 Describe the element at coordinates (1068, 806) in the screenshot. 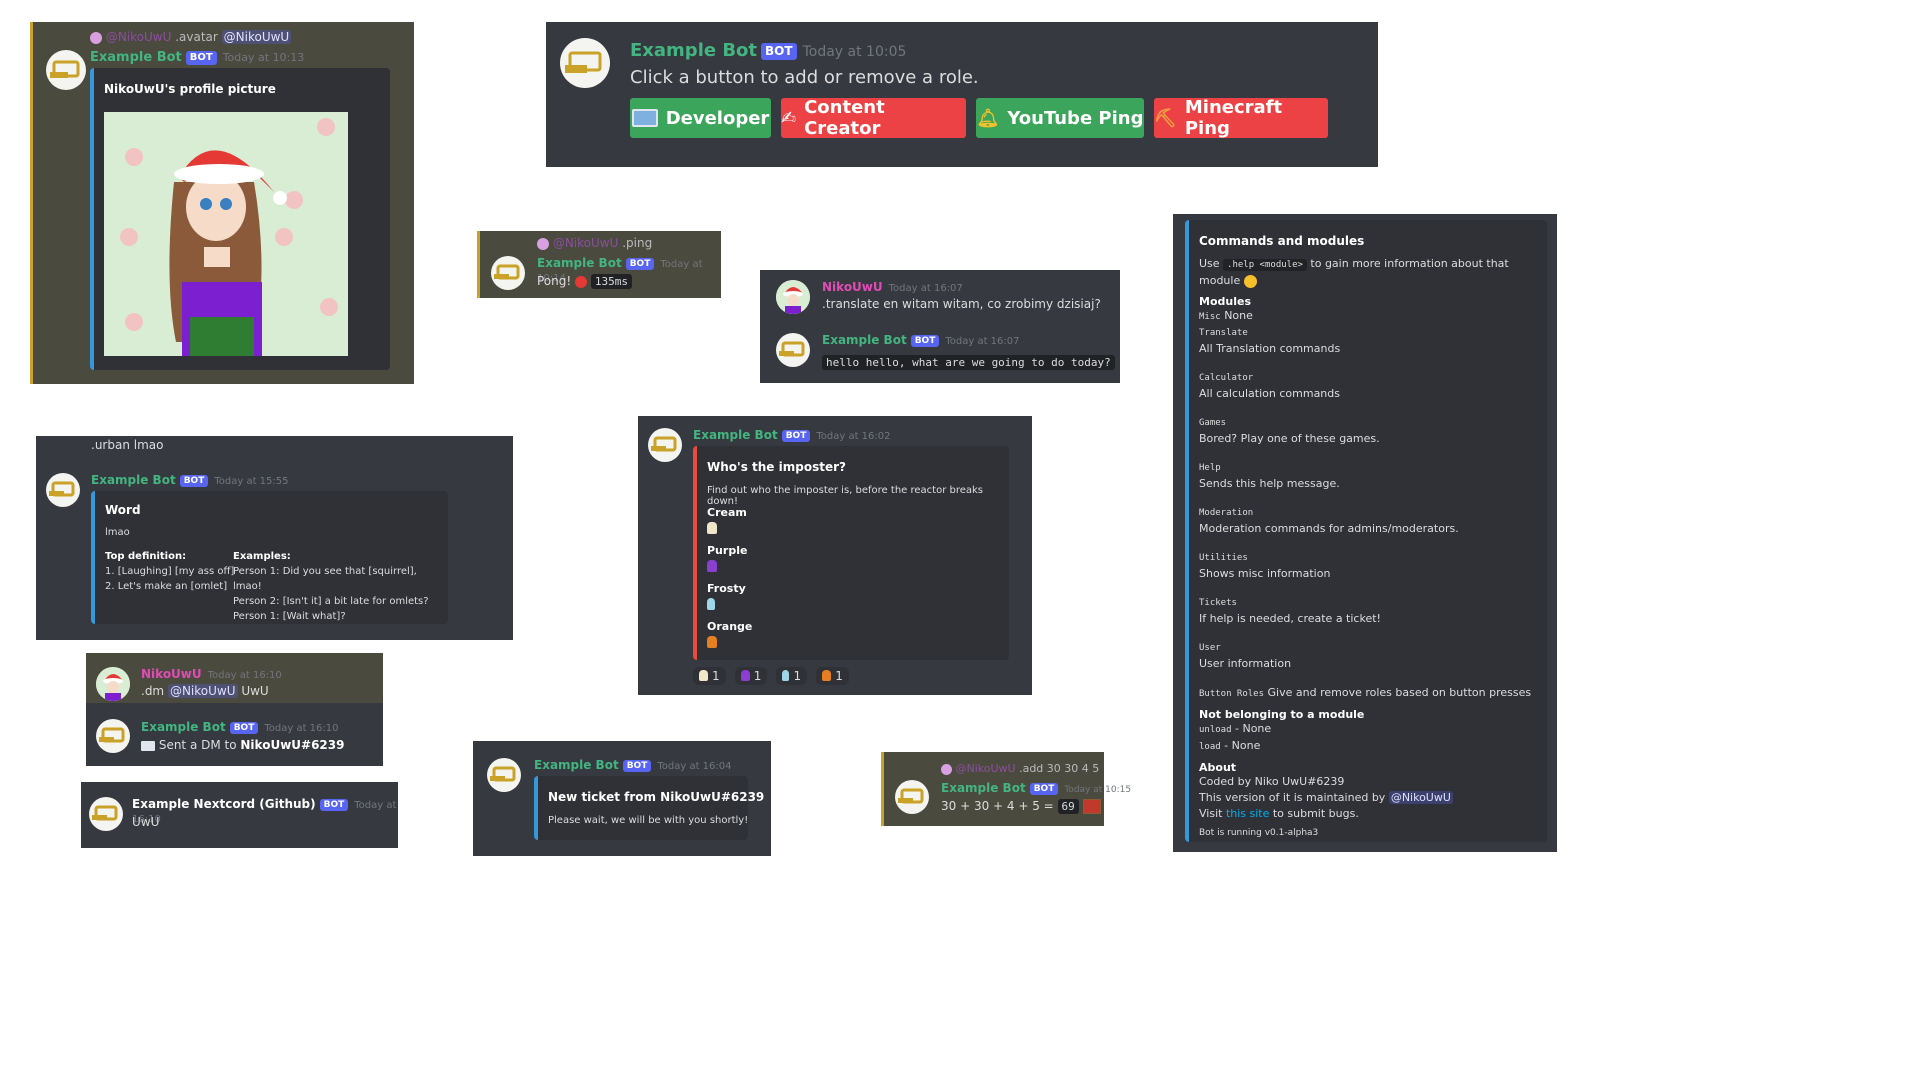

I see `sum-result: 69` at that location.